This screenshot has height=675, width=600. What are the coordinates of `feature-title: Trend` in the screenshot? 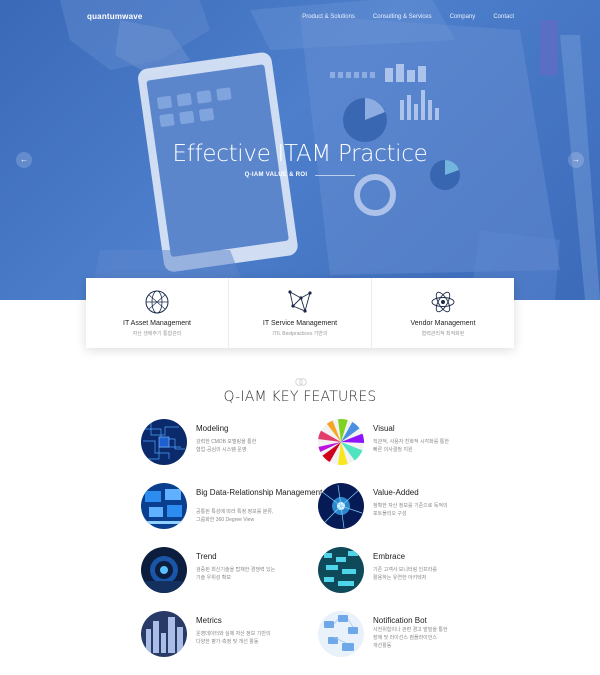 It's located at (206, 556).